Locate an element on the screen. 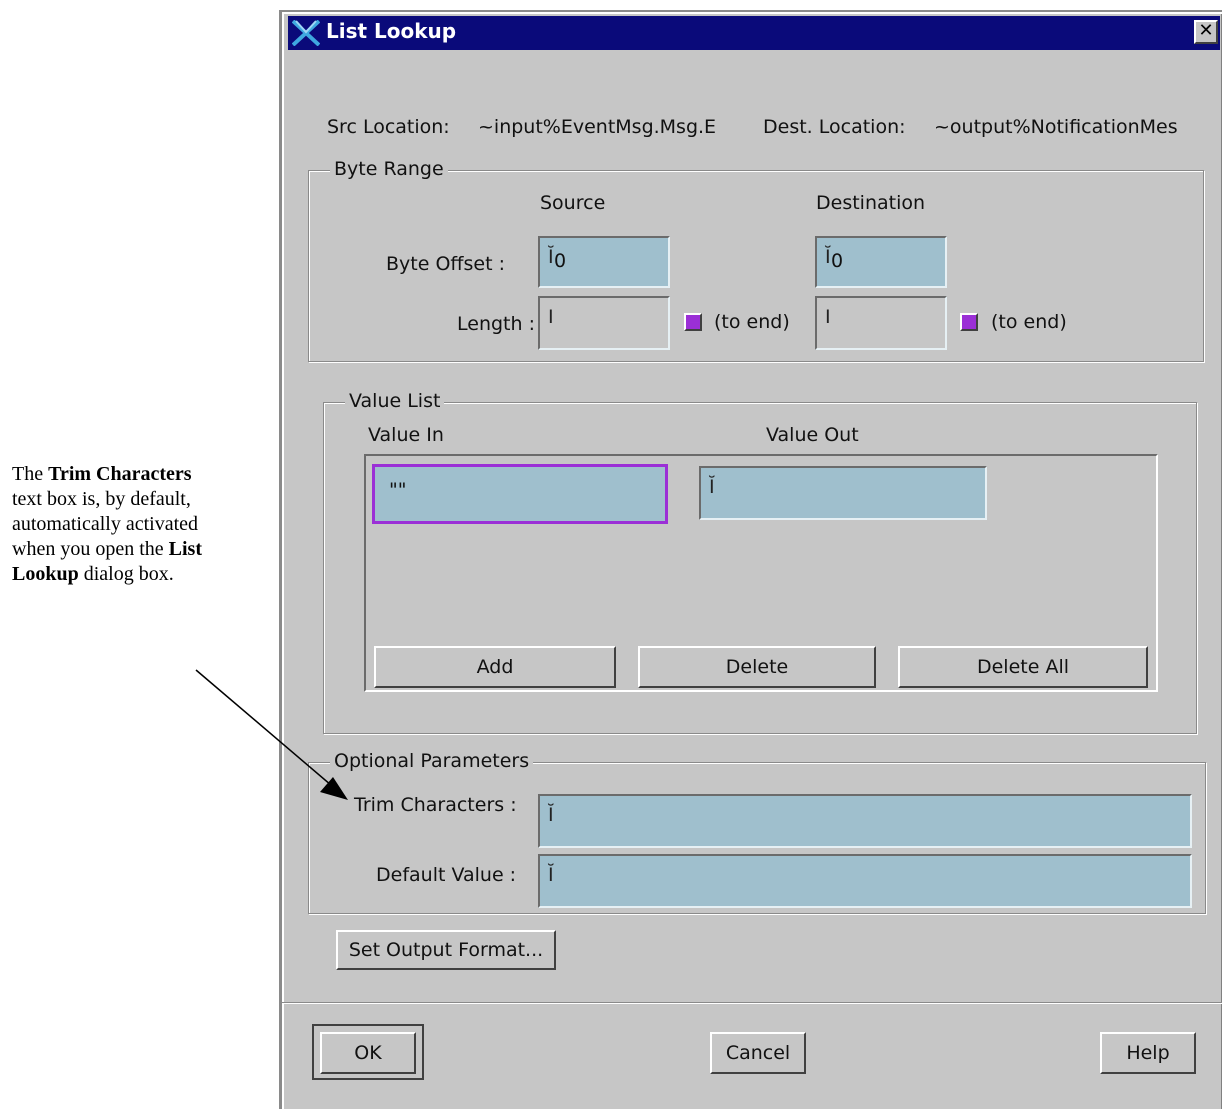  dest-location-value: ~output%NotificationMes is located at coordinates (1056, 127).